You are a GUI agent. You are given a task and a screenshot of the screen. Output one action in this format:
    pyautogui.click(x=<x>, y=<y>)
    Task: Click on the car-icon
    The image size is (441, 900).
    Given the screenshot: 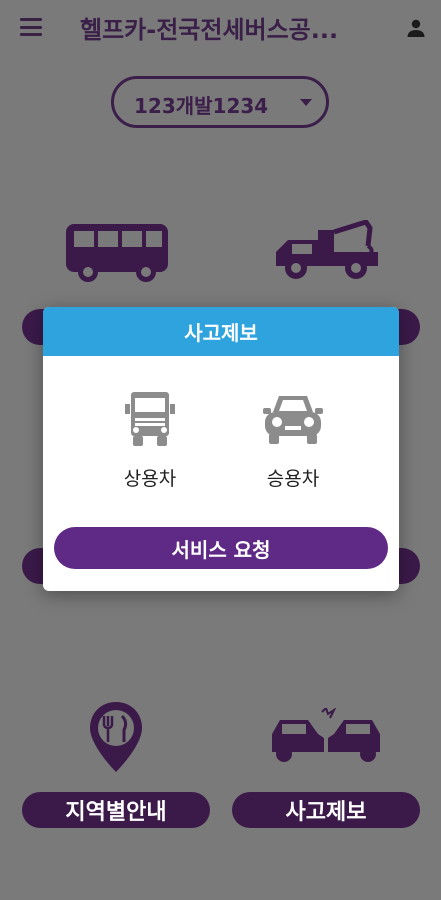 What is the action you would take?
    pyautogui.click(x=293, y=420)
    